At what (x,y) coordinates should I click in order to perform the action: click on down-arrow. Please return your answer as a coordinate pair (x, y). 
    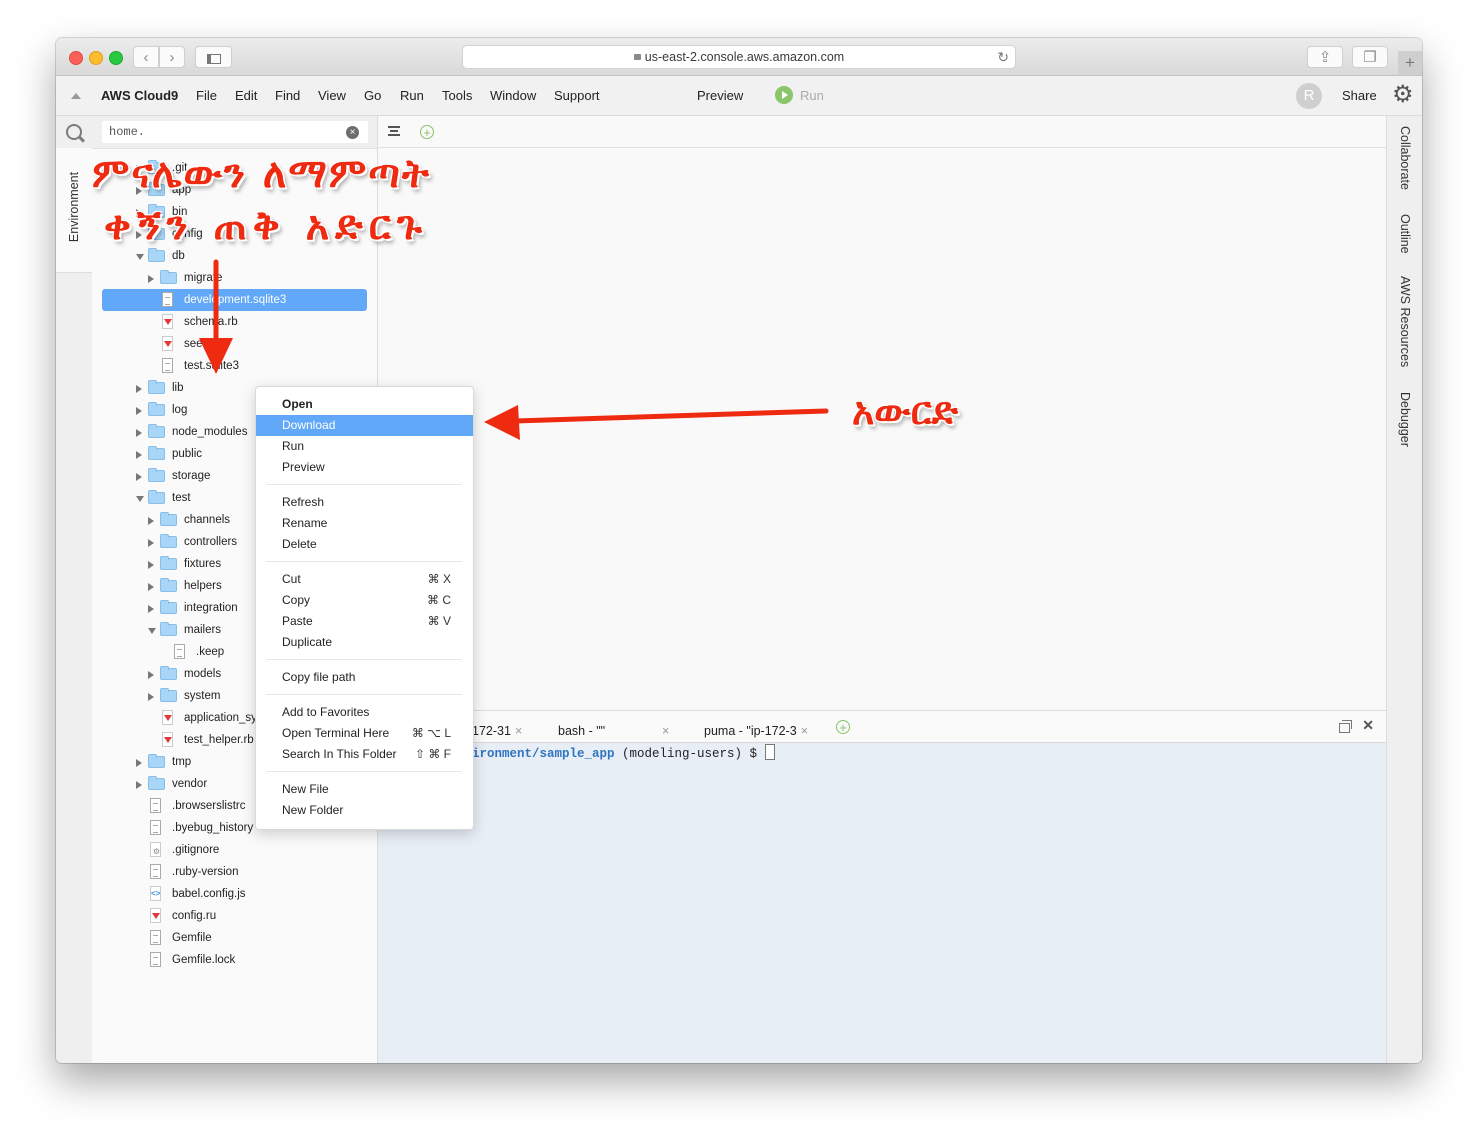
    Looking at the image, I should click on (216, 316).